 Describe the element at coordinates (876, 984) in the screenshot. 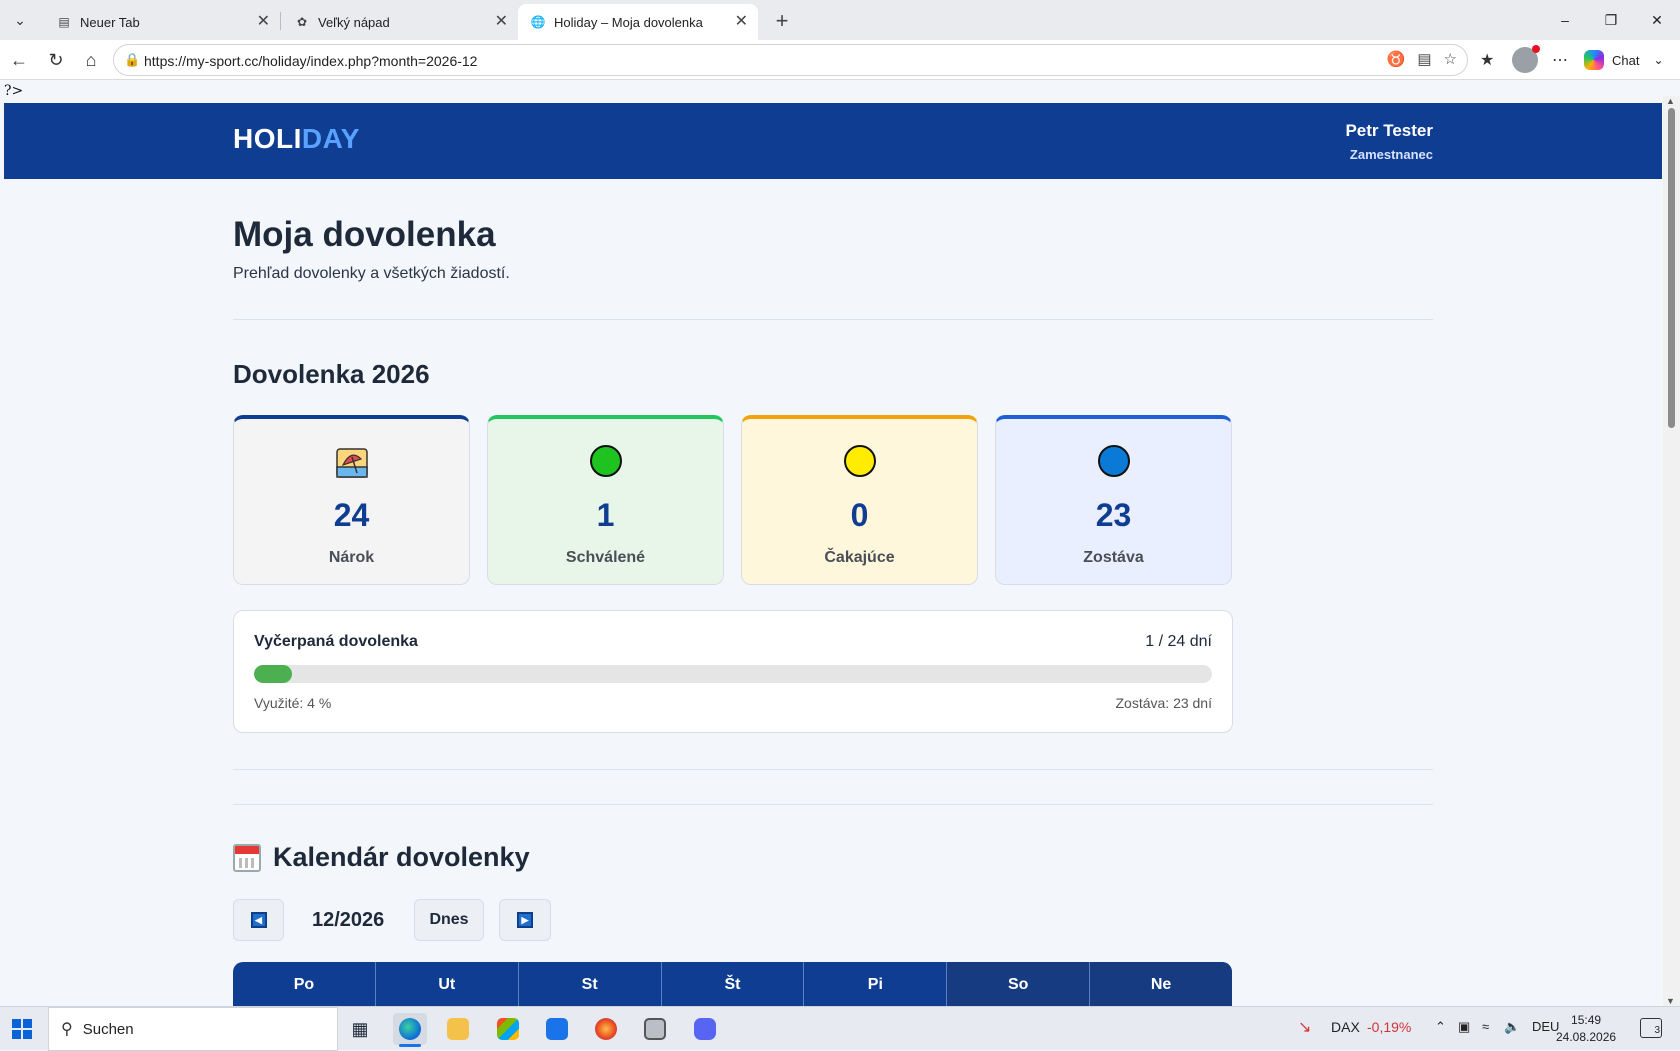

I see `weekday-pi: Pi` at that location.